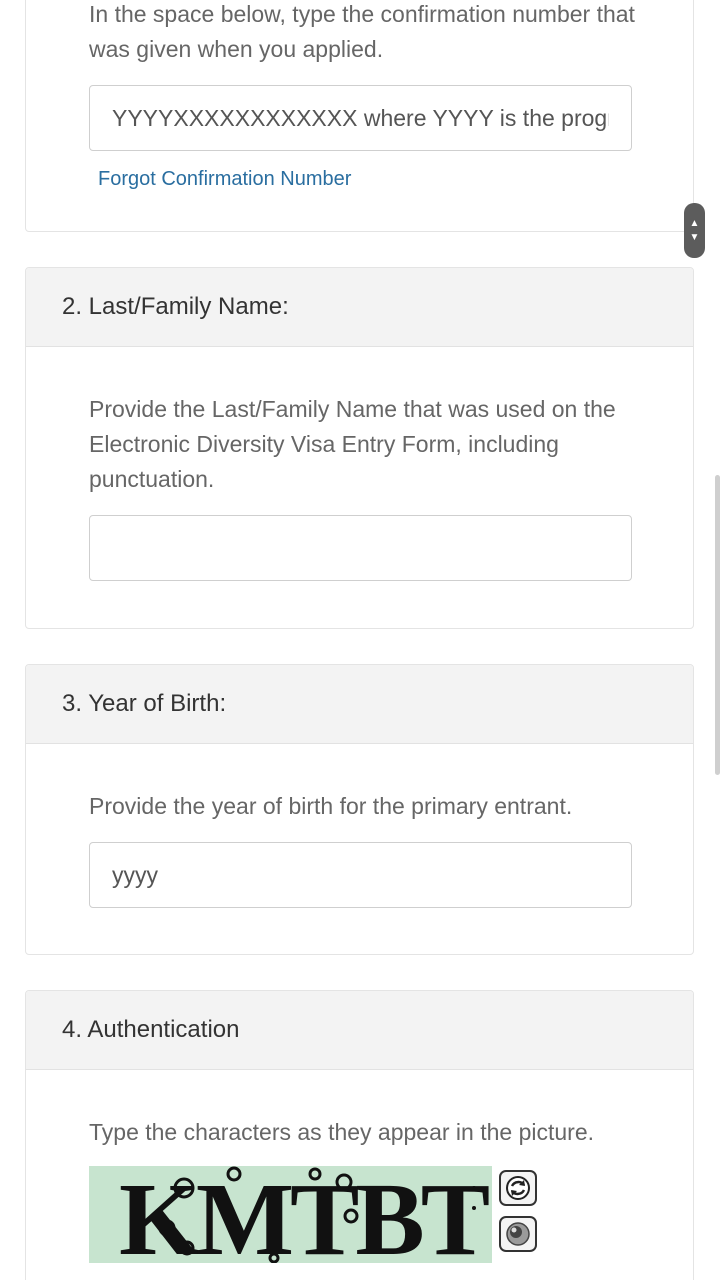 This screenshot has height=1280, width=720. I want to click on captcha-refresh-button, so click(518, 1188).